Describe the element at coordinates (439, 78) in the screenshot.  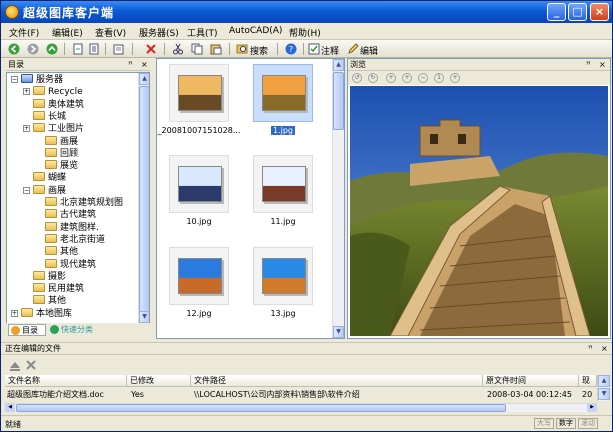
I see `zoom-actual-icon: 1` at that location.